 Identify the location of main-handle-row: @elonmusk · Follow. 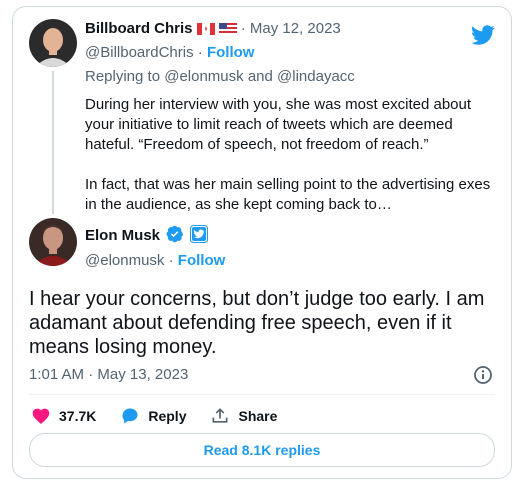
(155, 261).